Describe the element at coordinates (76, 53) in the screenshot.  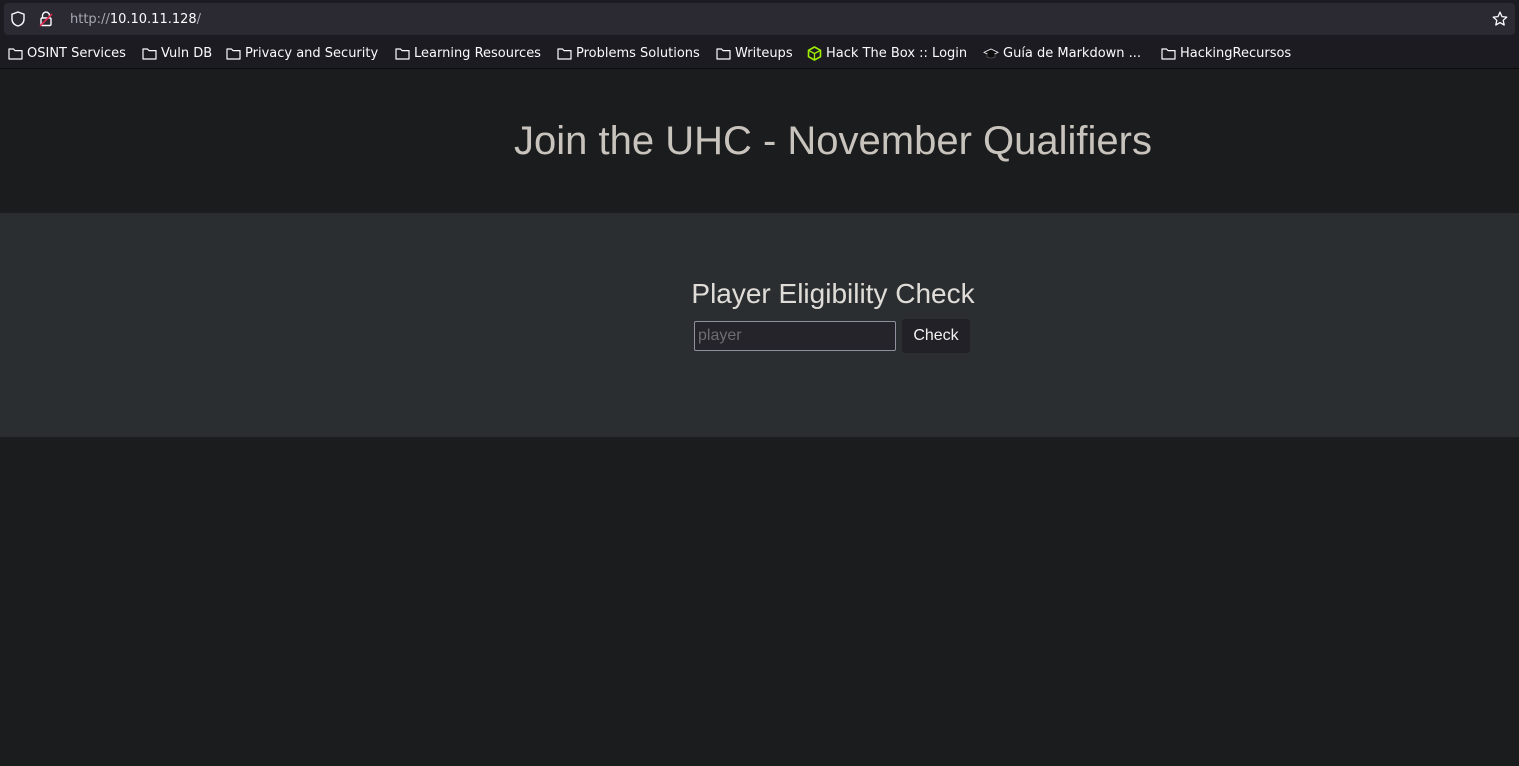
I see `bookmark-label: OSINT Services` at that location.